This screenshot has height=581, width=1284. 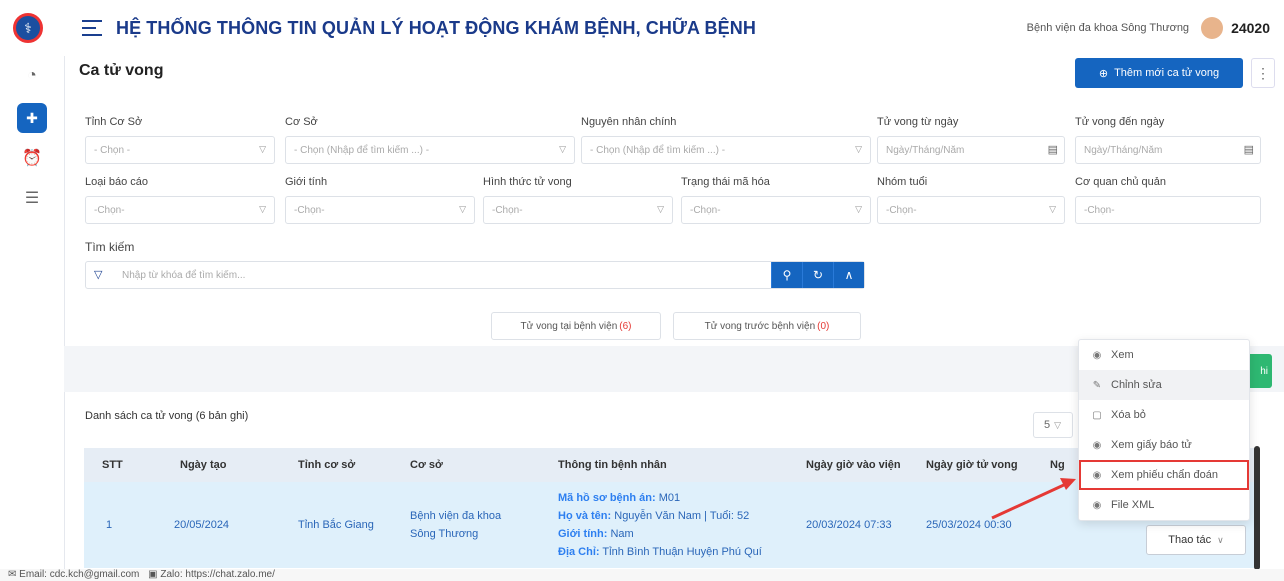 I want to click on chevron-up-icon: ∧, so click(x=849, y=275).